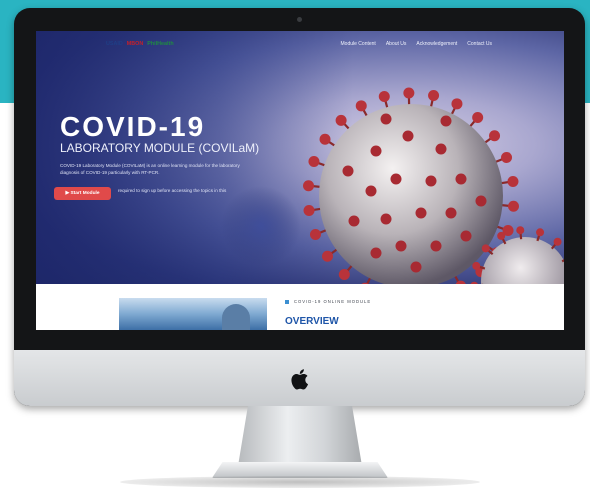 This screenshot has height=493, width=590. I want to click on hero-title: COVID-19, so click(133, 126).